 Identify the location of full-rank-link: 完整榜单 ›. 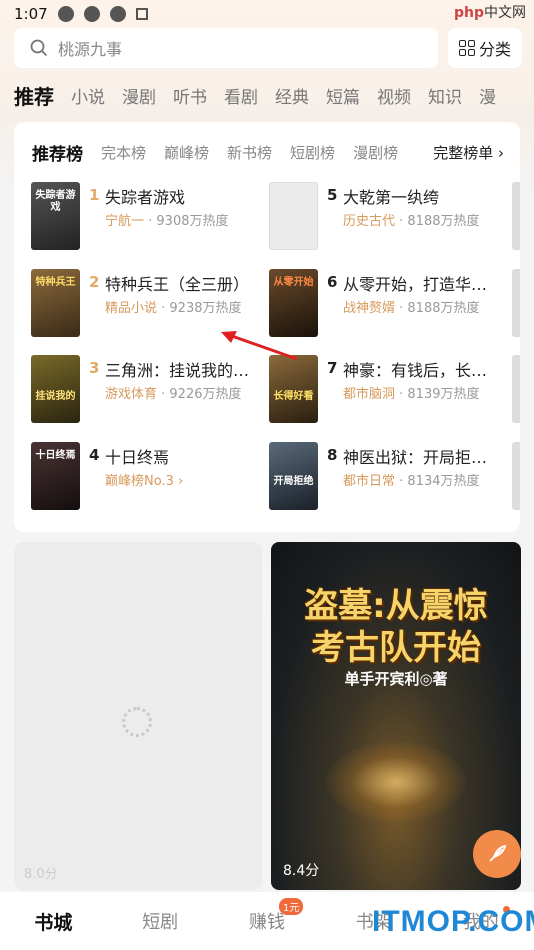
(468, 152).